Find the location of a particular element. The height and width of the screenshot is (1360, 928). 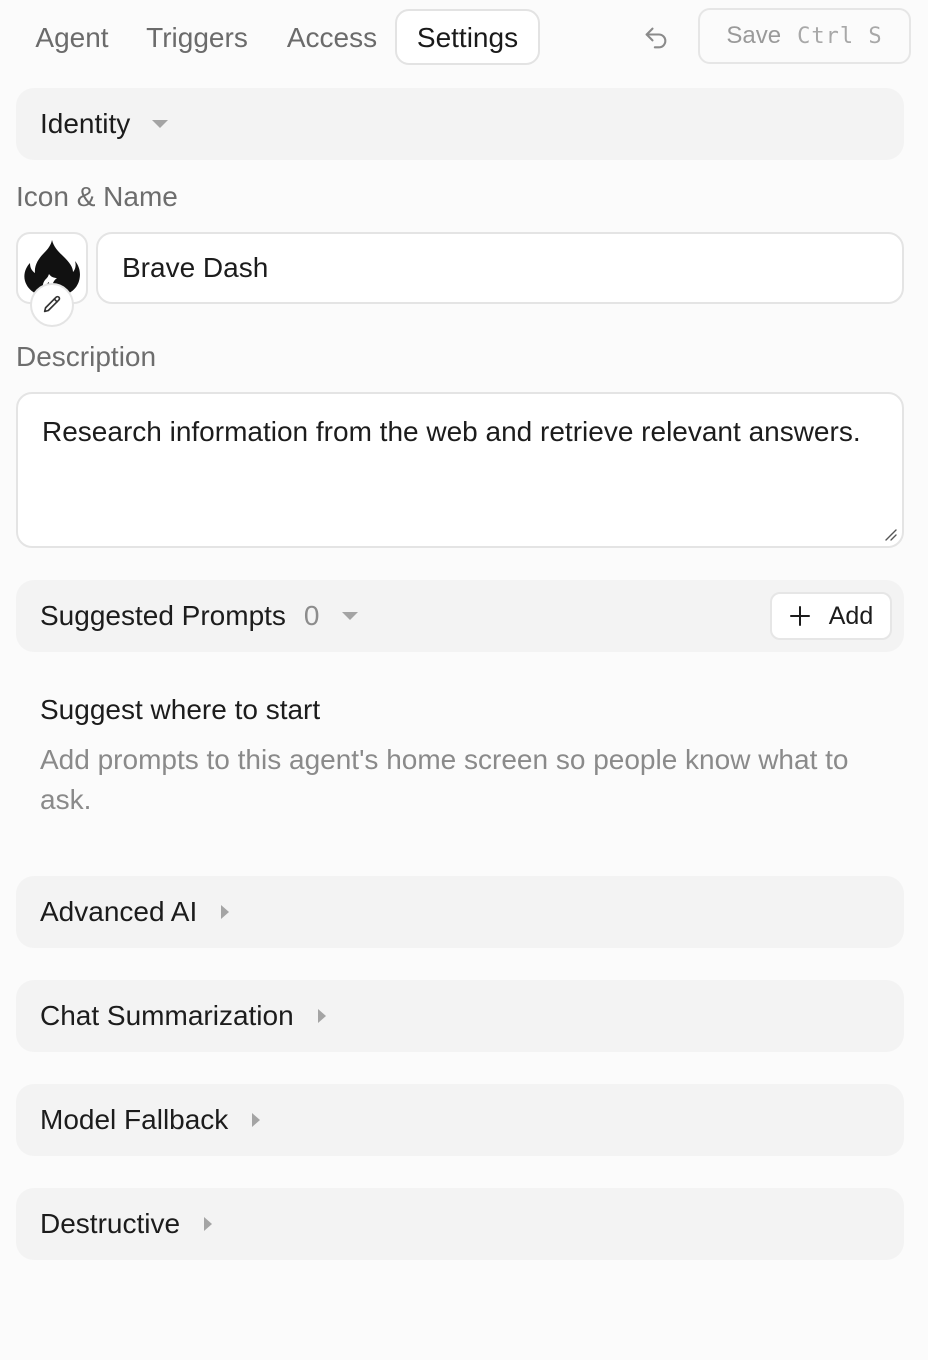

undo-button is located at coordinates (656, 38).